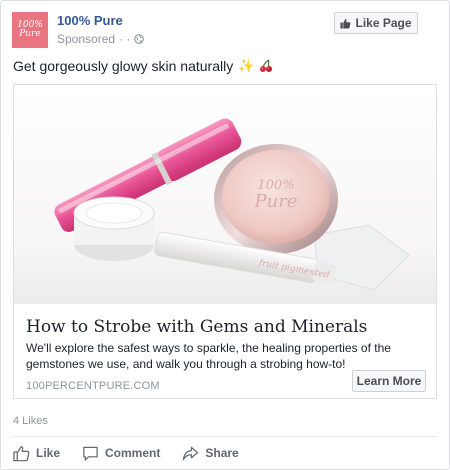 This screenshot has width=450, height=470. Describe the element at coordinates (389, 381) in the screenshot. I see `learn-more-button: Learn More` at that location.